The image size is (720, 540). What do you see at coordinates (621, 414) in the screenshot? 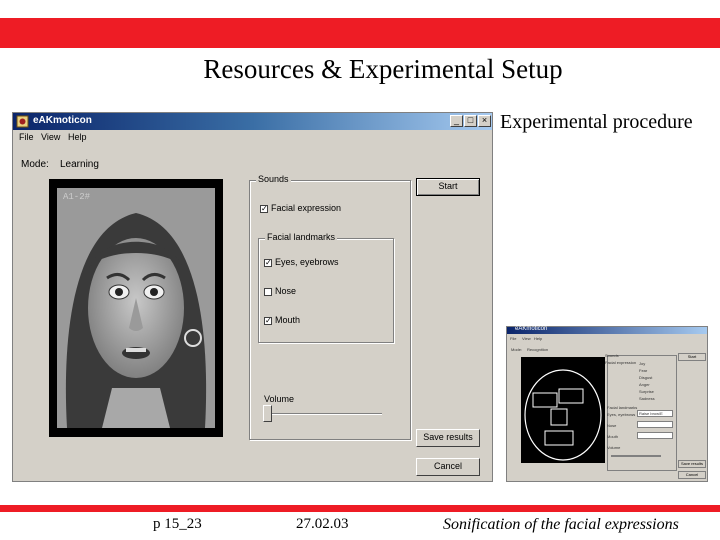
I see `thumb-field-eyes-label: Eyes, eyebrows` at bounding box center [621, 414].